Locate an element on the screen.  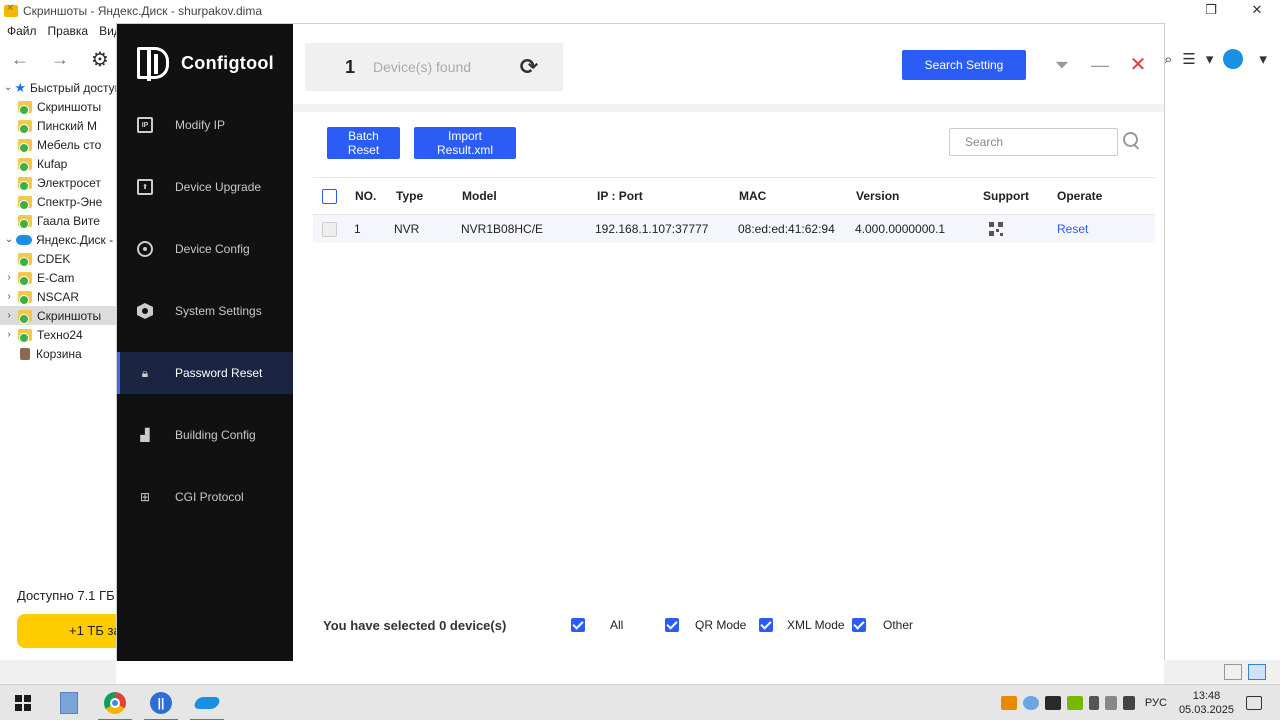
selected-count-text: You have selected 0 device(s) is located at coordinates (415, 625).